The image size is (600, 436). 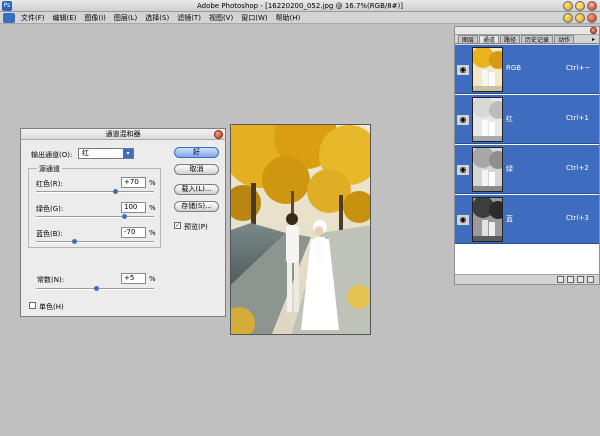 What do you see at coordinates (527, 279) in the screenshot?
I see `palette-bottom-bar` at bounding box center [527, 279].